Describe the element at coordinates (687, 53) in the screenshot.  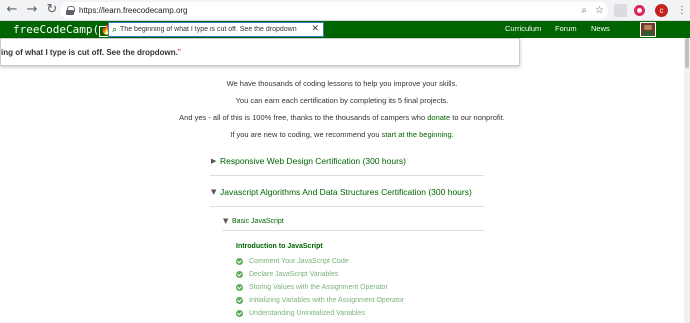
I see `scrollbar-thumb` at that location.